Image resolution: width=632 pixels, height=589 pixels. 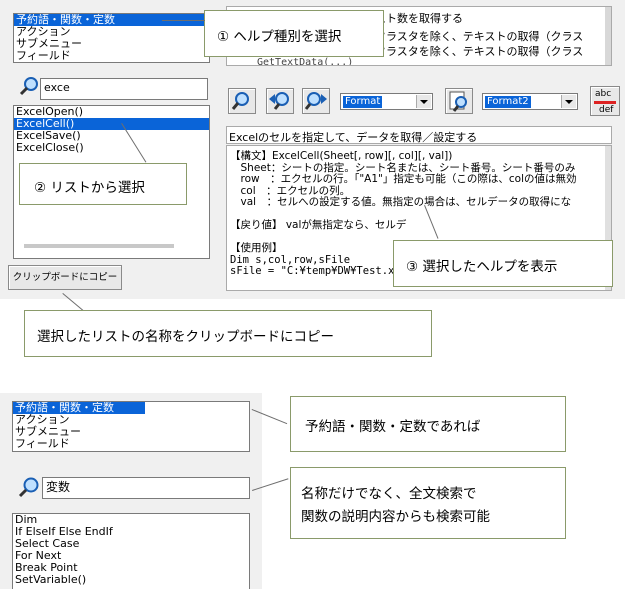 I want to click on find-in-doc-icon, so click(x=458, y=101).